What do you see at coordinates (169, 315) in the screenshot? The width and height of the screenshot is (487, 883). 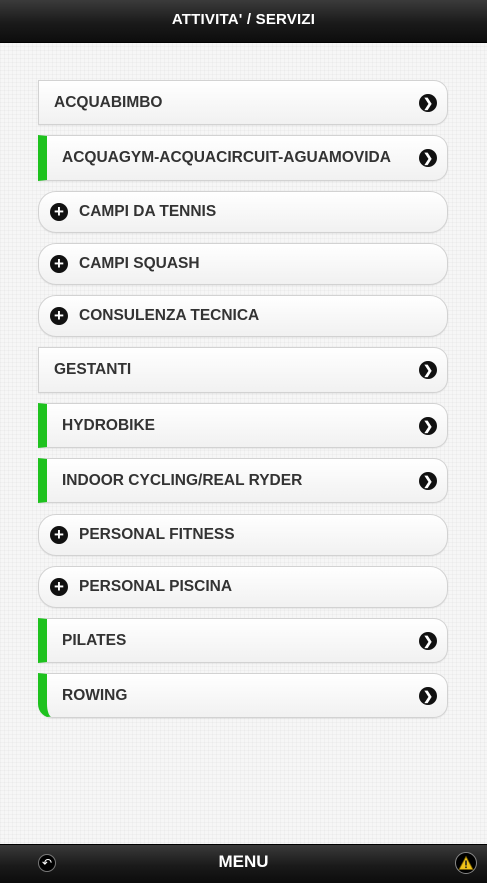 I see `list-item-label: CONSULENZA TECNICA` at bounding box center [169, 315].